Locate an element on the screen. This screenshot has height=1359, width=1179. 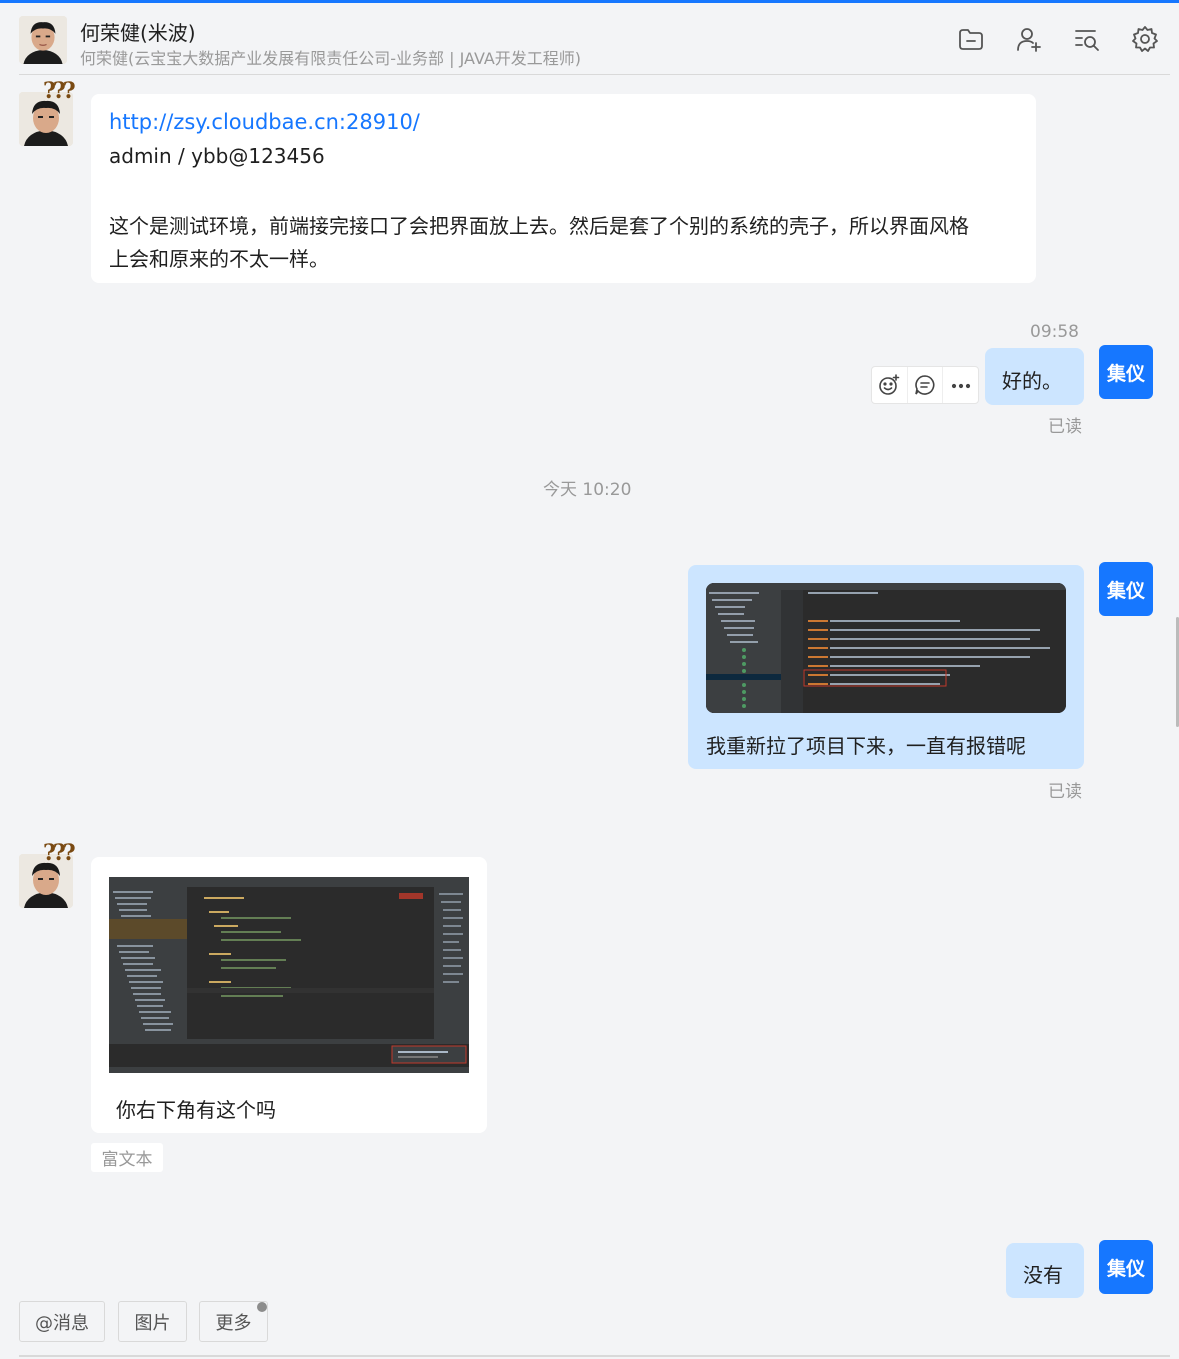
message-bubble: 好的。 is located at coordinates (1034, 376).